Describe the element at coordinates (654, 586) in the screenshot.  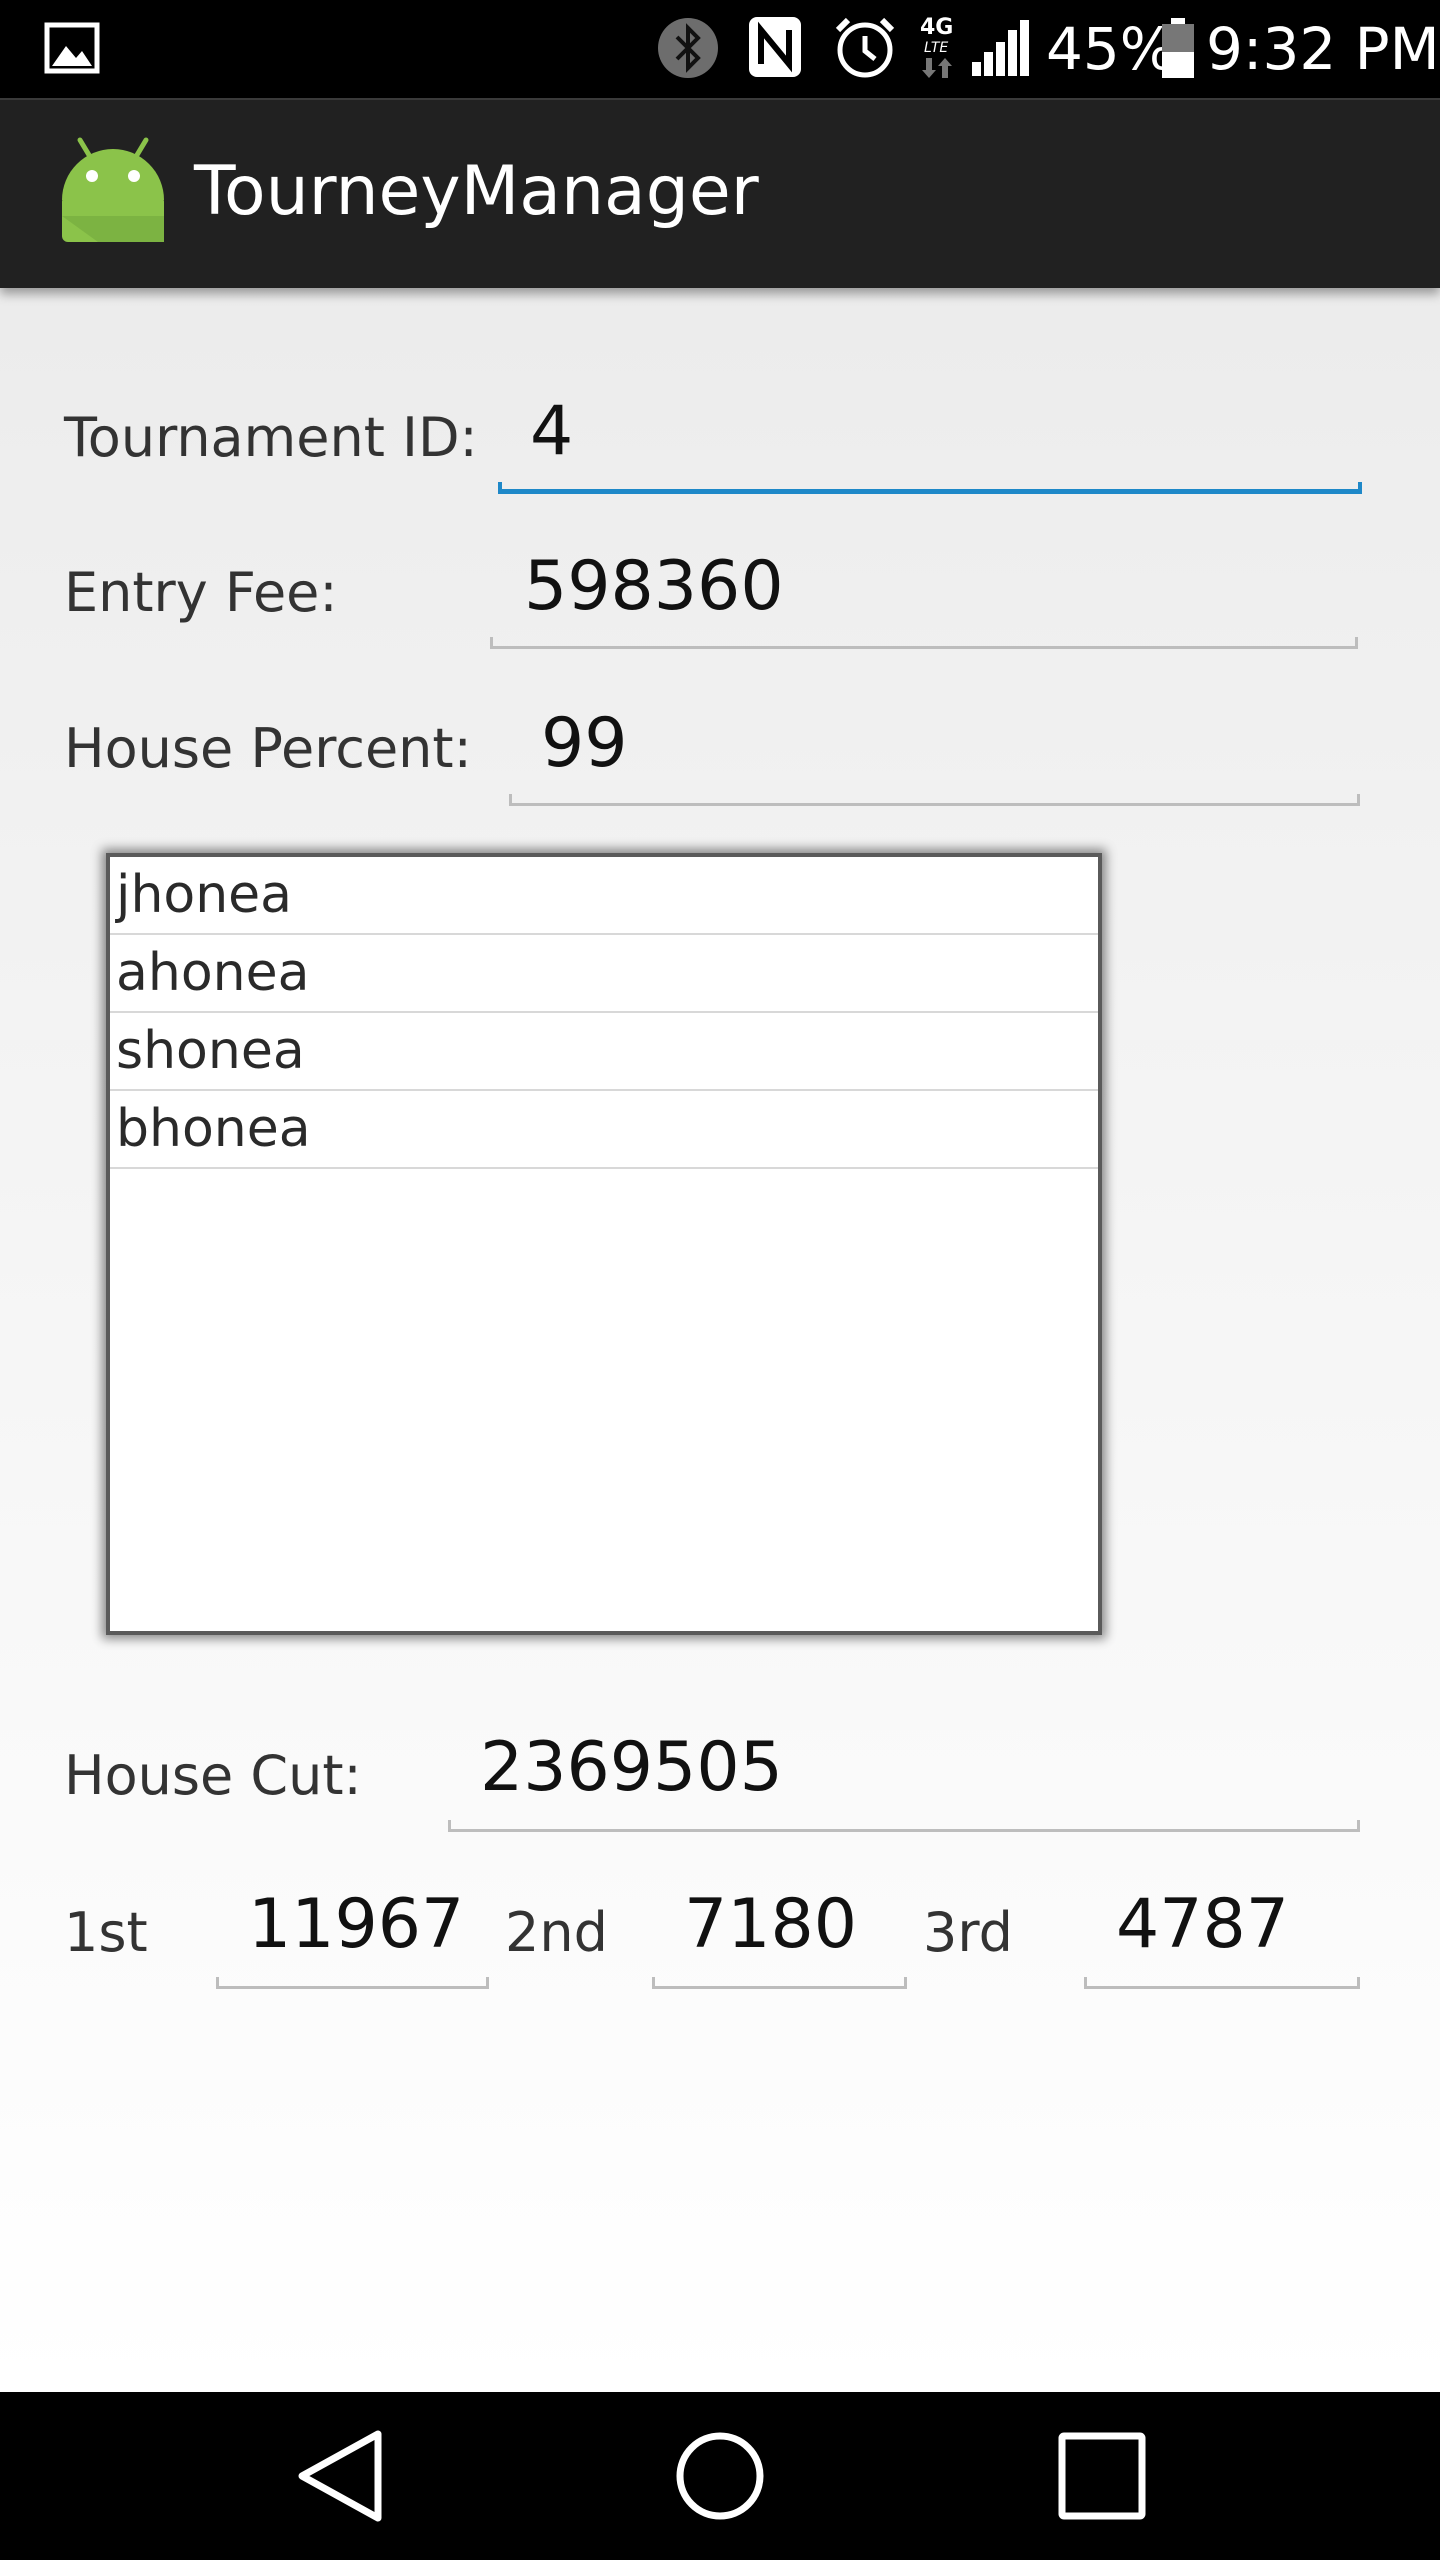
I see `entry-fee-value: 598360` at that location.